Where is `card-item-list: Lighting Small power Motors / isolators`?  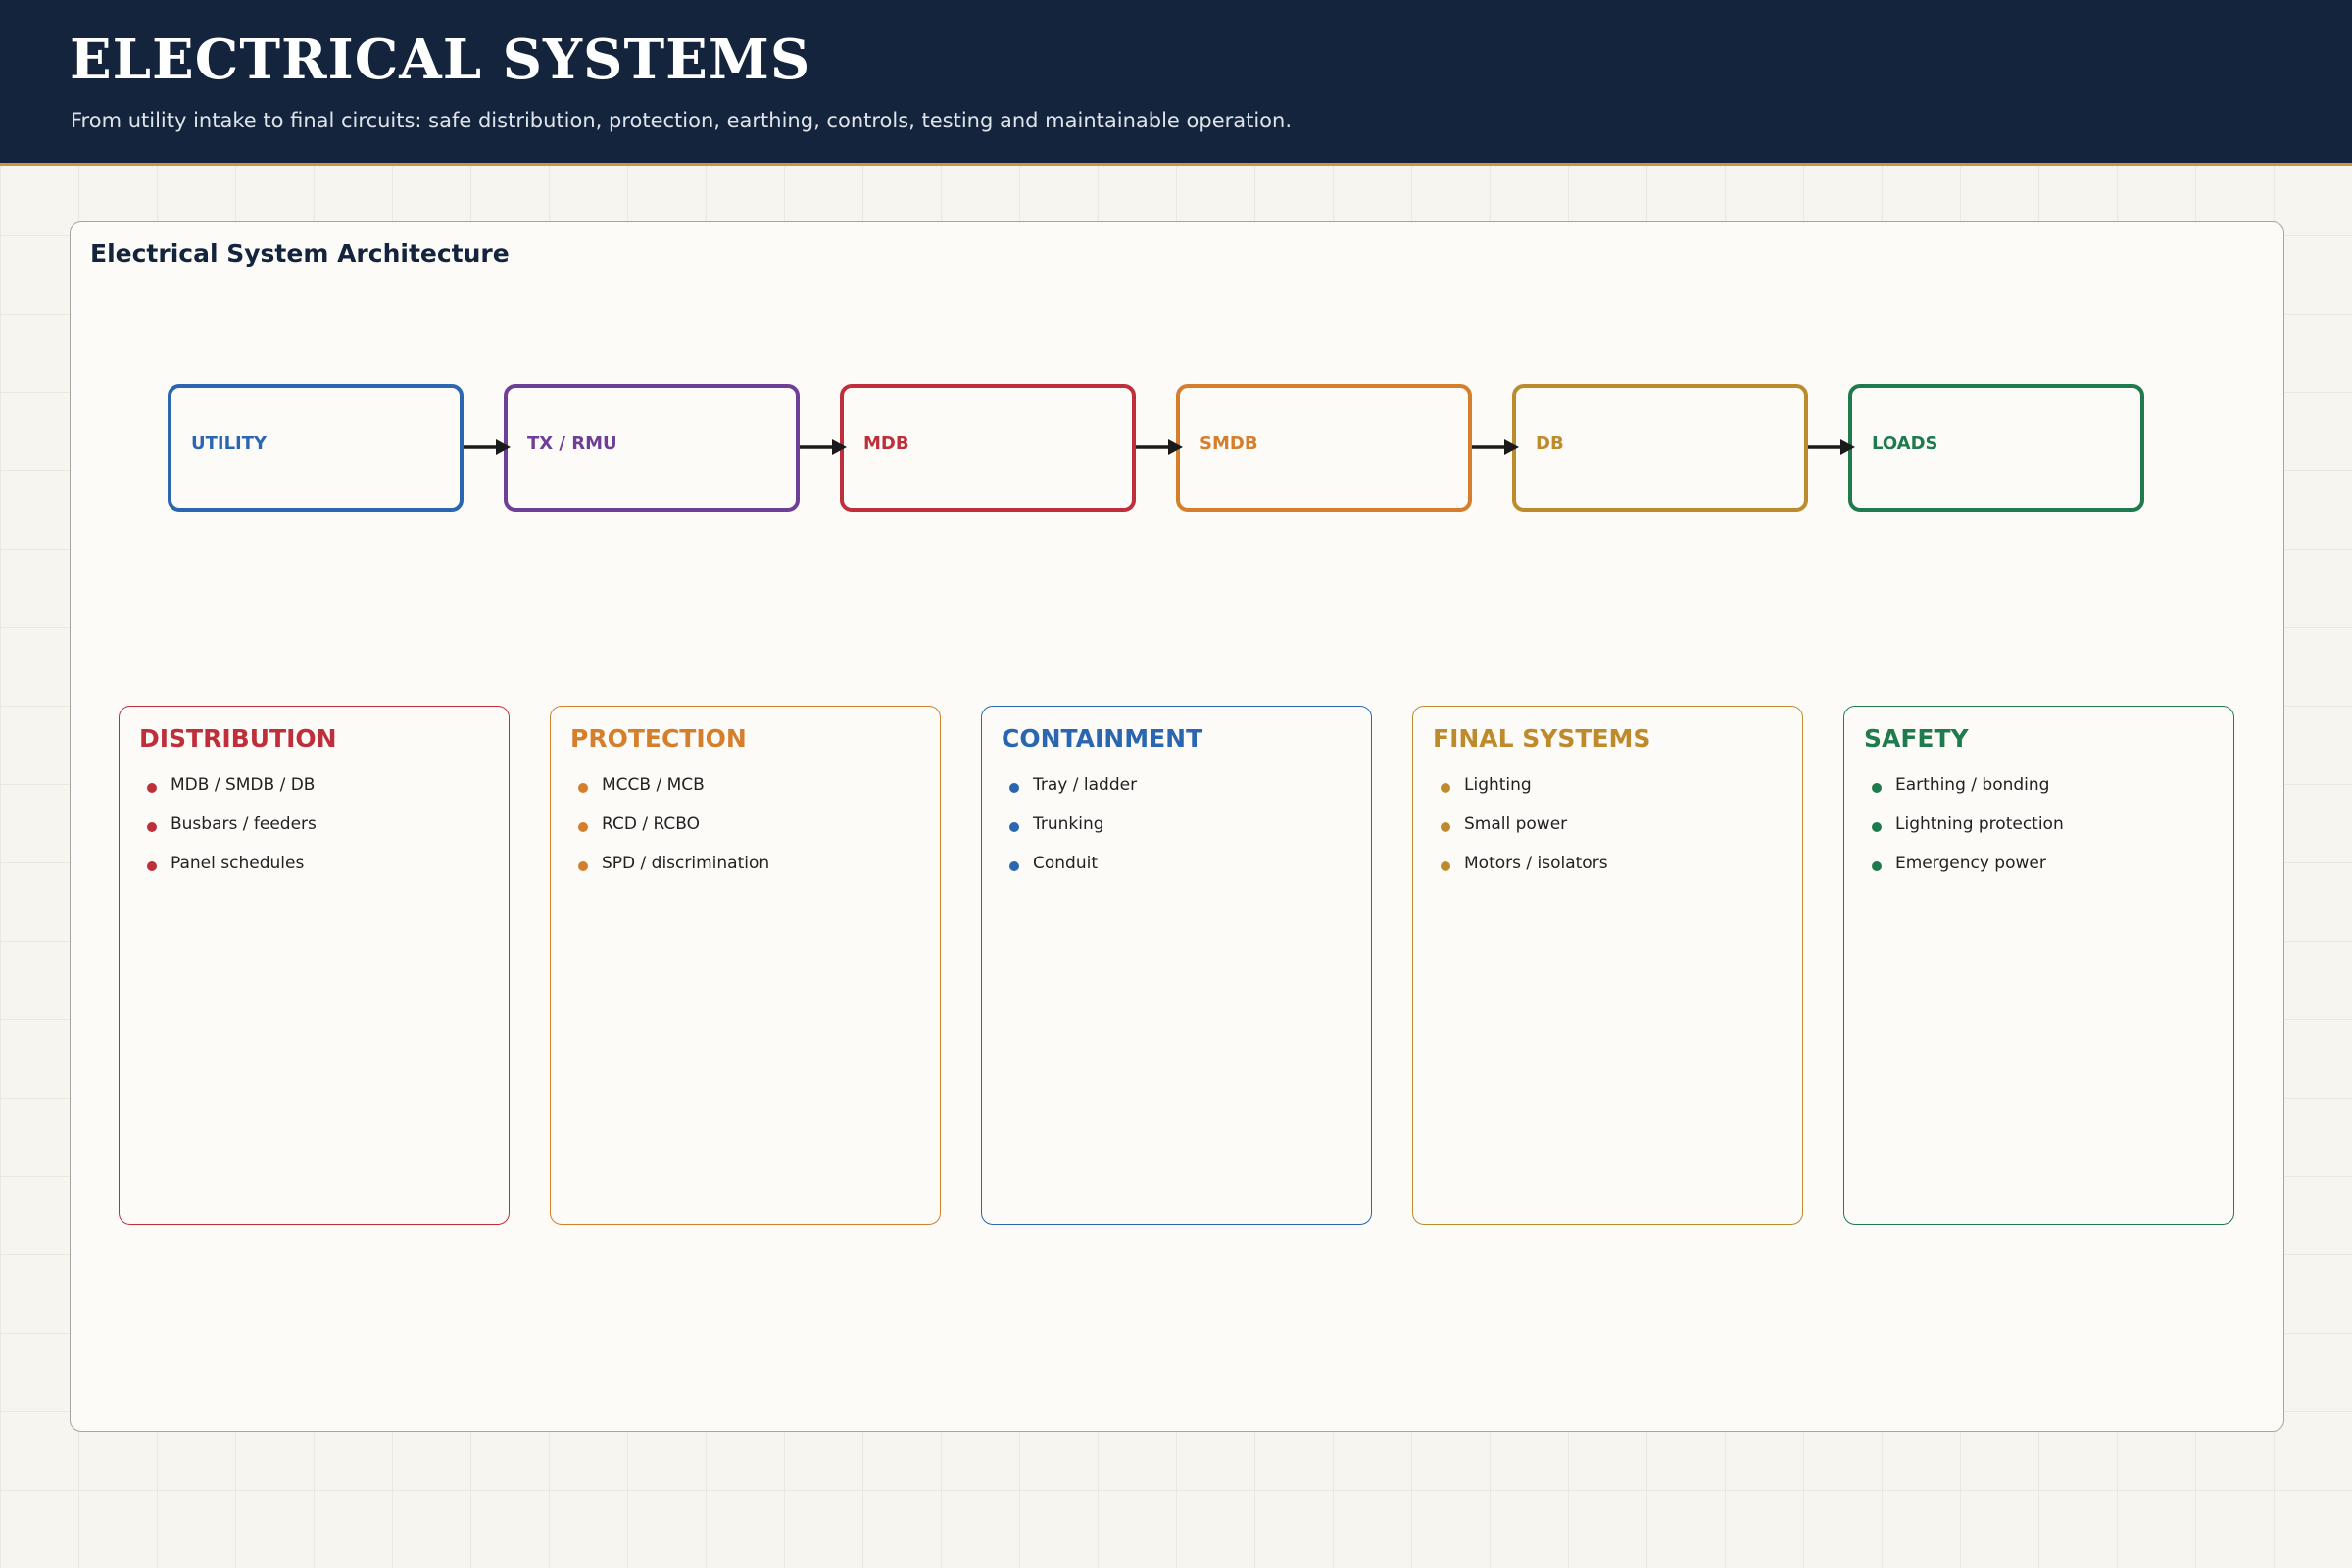
card-item-list: Lighting Small power Motors / isolators is located at coordinates (1524, 834).